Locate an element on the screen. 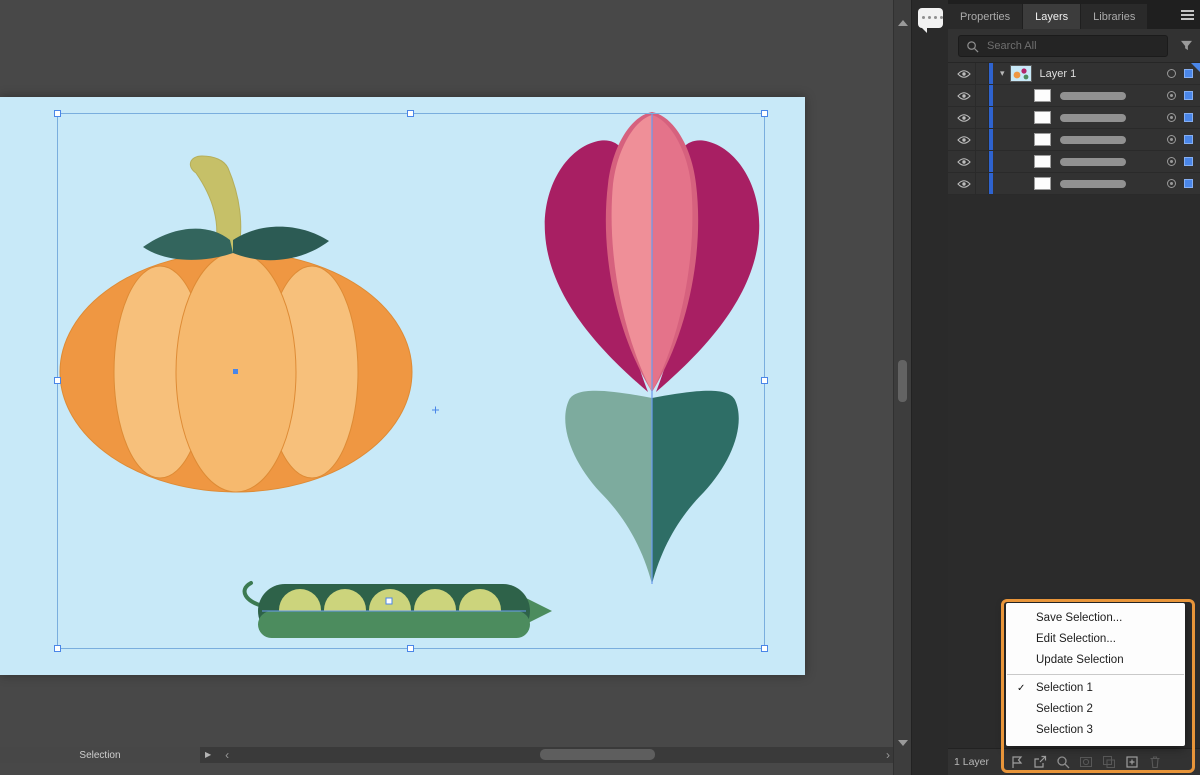 The image size is (1200, 775). scroll-up-icon is located at coordinates (903, 23).